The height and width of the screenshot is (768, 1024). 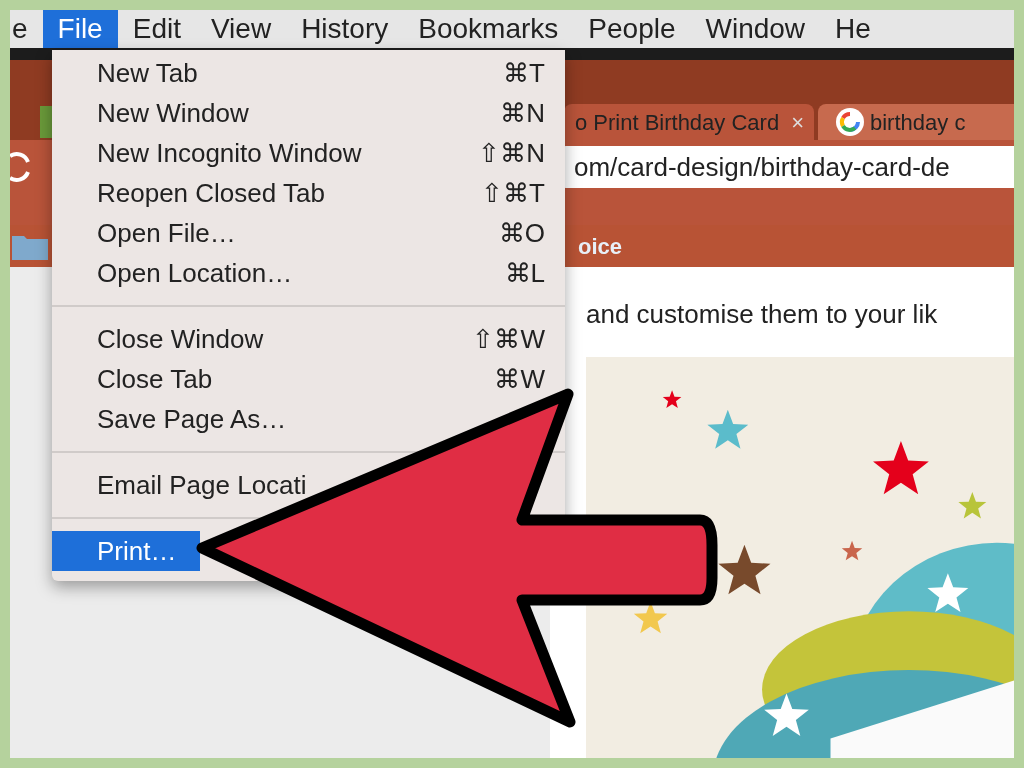 What do you see at coordinates (308, 193) in the screenshot?
I see `menu-item: Reopen Closed Tab ⇧⌘T` at bounding box center [308, 193].